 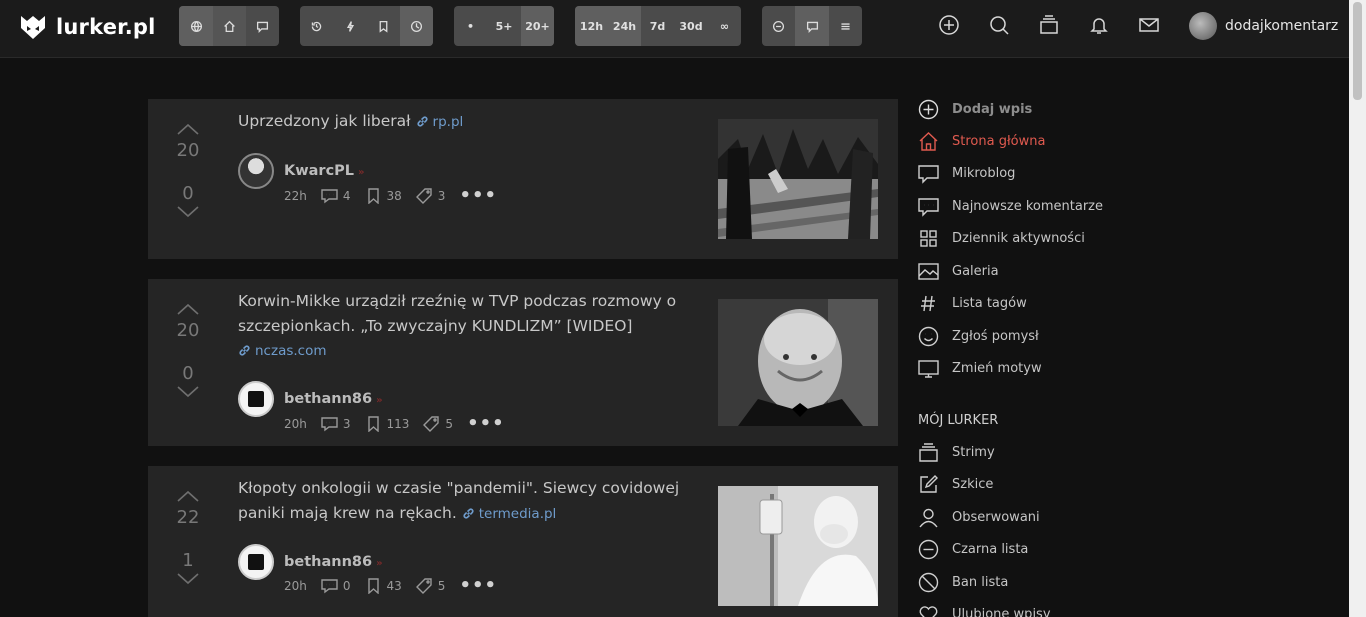 What do you see at coordinates (657, 26) in the screenshot?
I see `time-7d-button: 7d` at bounding box center [657, 26].